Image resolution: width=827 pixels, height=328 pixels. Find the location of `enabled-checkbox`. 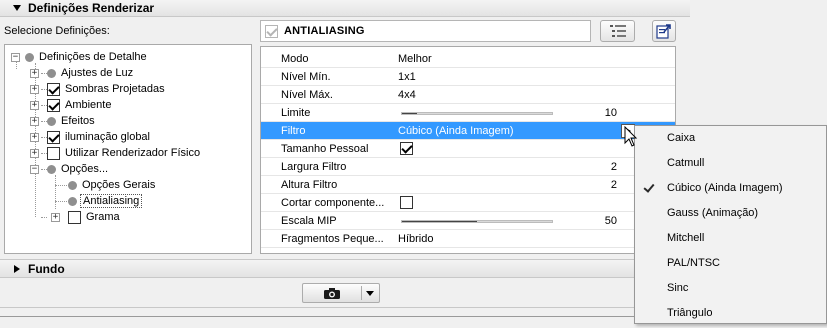

enabled-checkbox is located at coordinates (271, 31).